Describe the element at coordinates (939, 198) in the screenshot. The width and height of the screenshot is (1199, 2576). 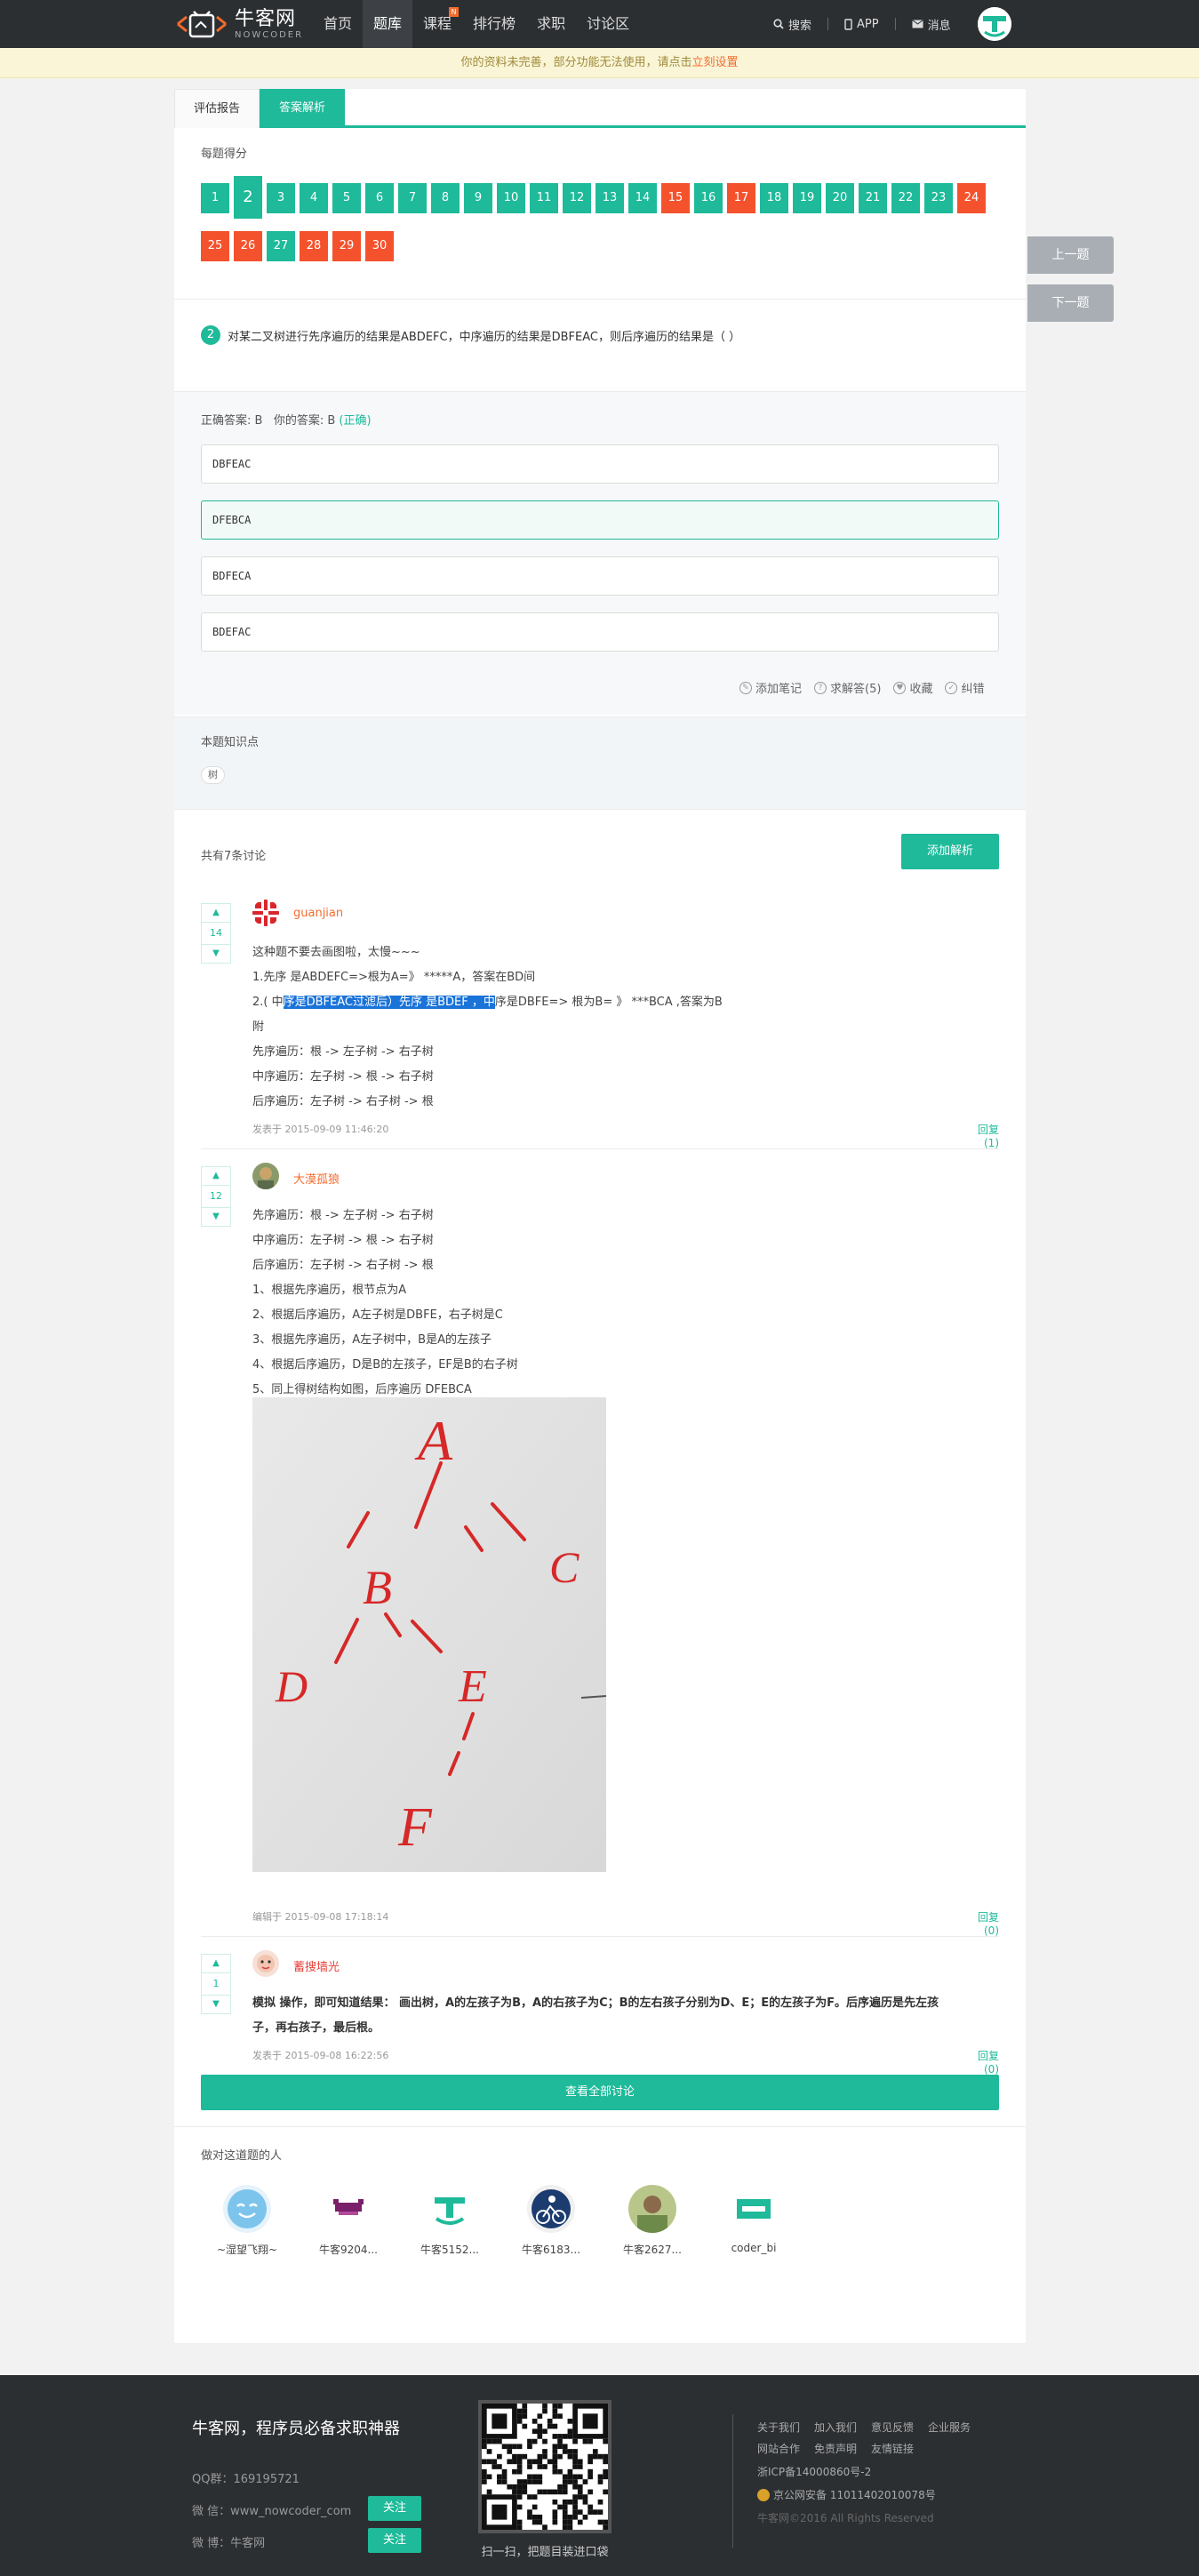
I see `score-cell: 23` at that location.